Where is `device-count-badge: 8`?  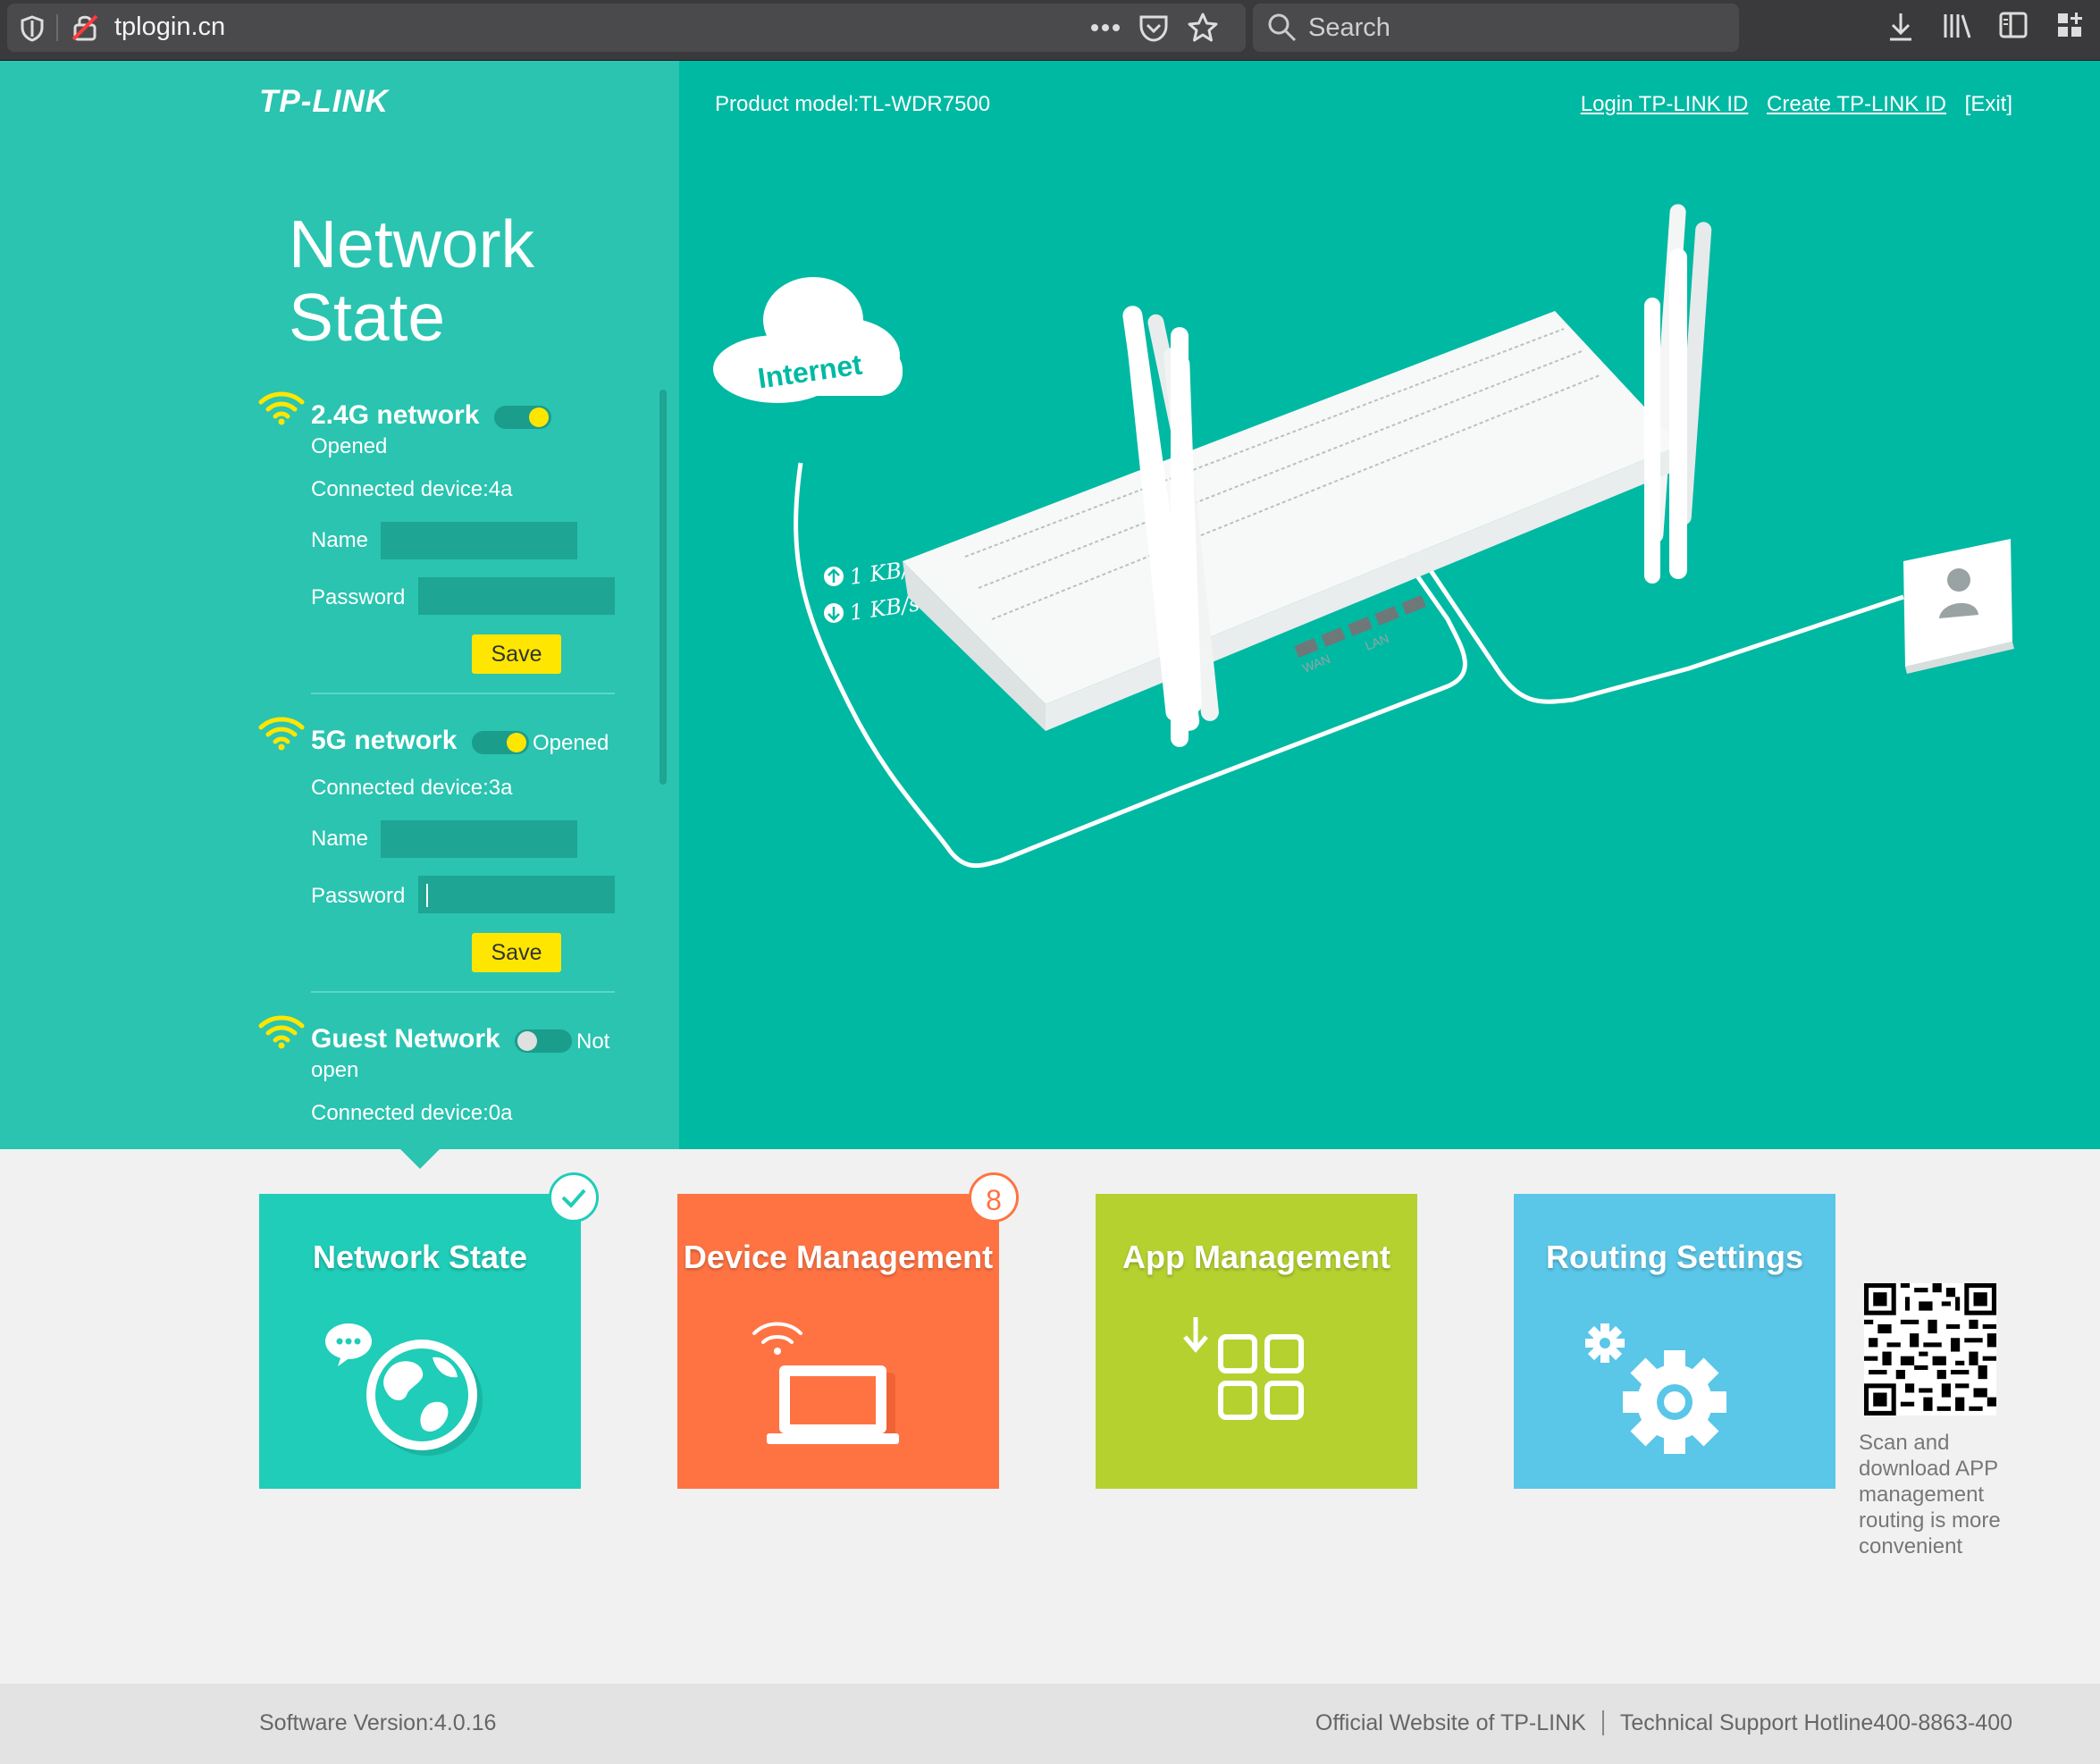
device-count-badge: 8 is located at coordinates (994, 1197).